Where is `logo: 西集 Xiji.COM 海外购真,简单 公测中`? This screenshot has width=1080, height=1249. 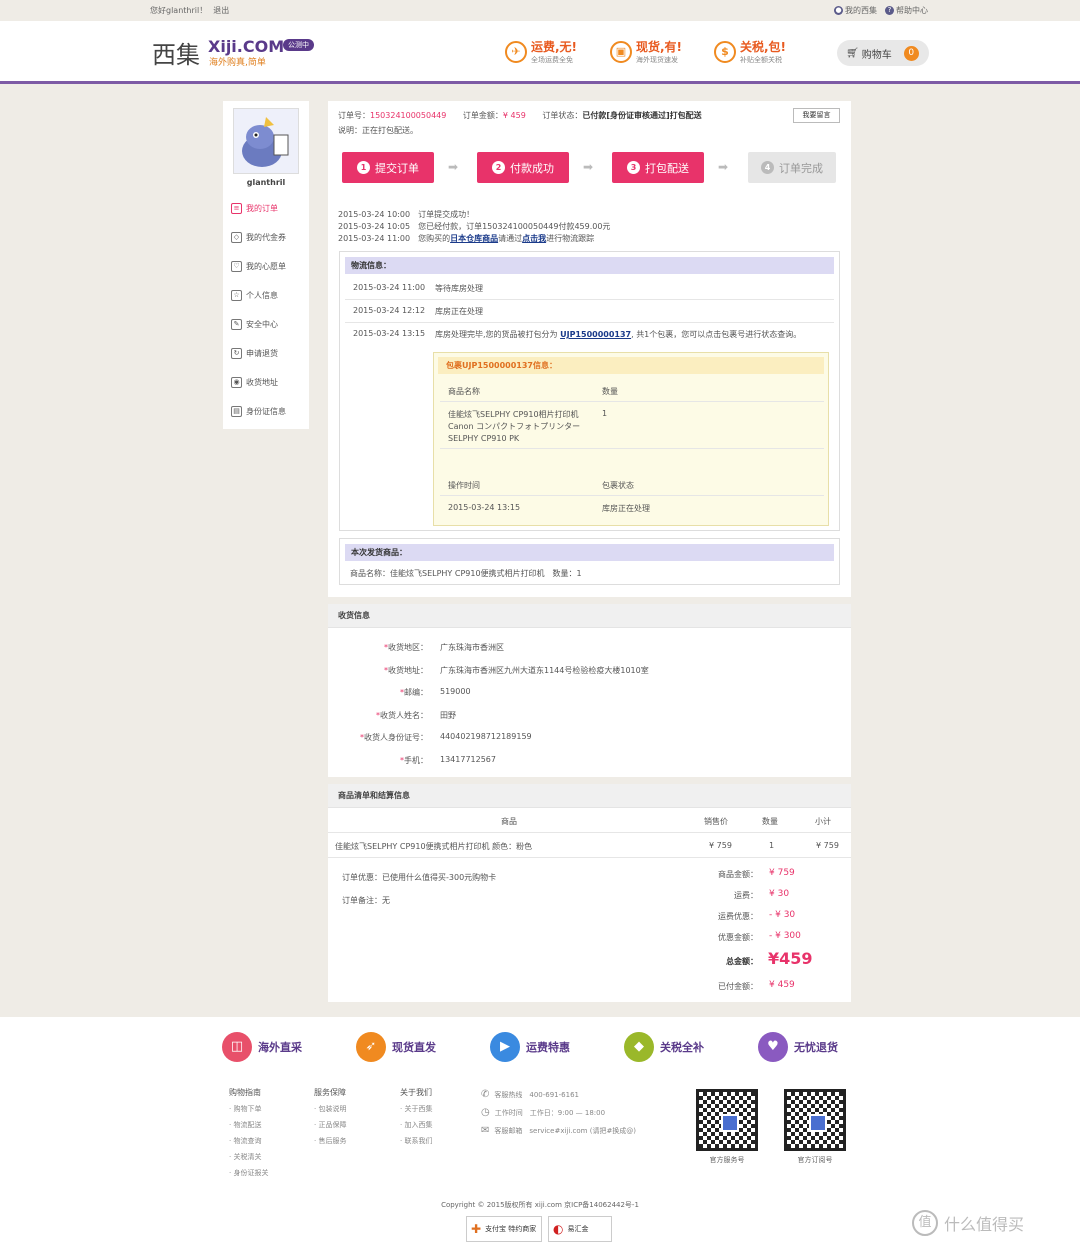 logo: 西集 Xiji.COM 海外购真,简单 公测中 is located at coordinates (233, 52).